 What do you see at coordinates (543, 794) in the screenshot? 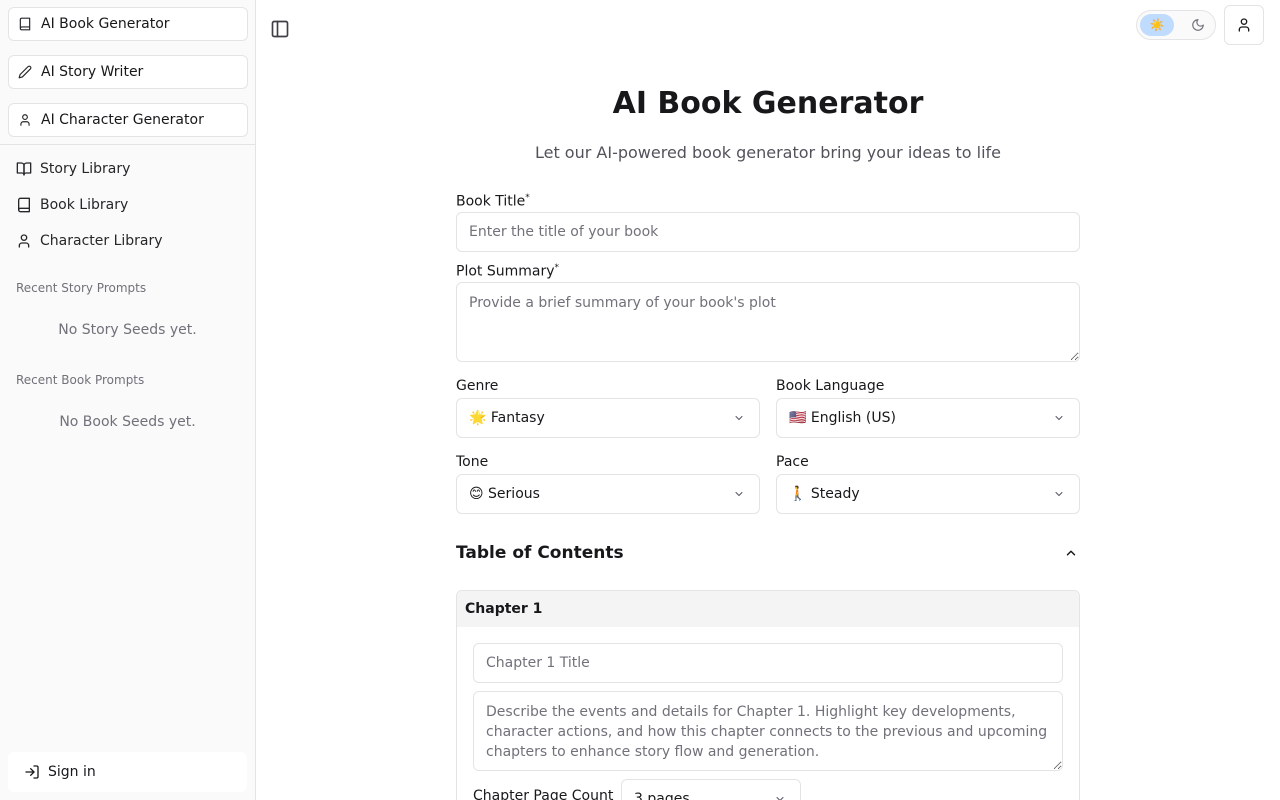
I see `chapter-page-count-label: Chapter Page Count` at bounding box center [543, 794].